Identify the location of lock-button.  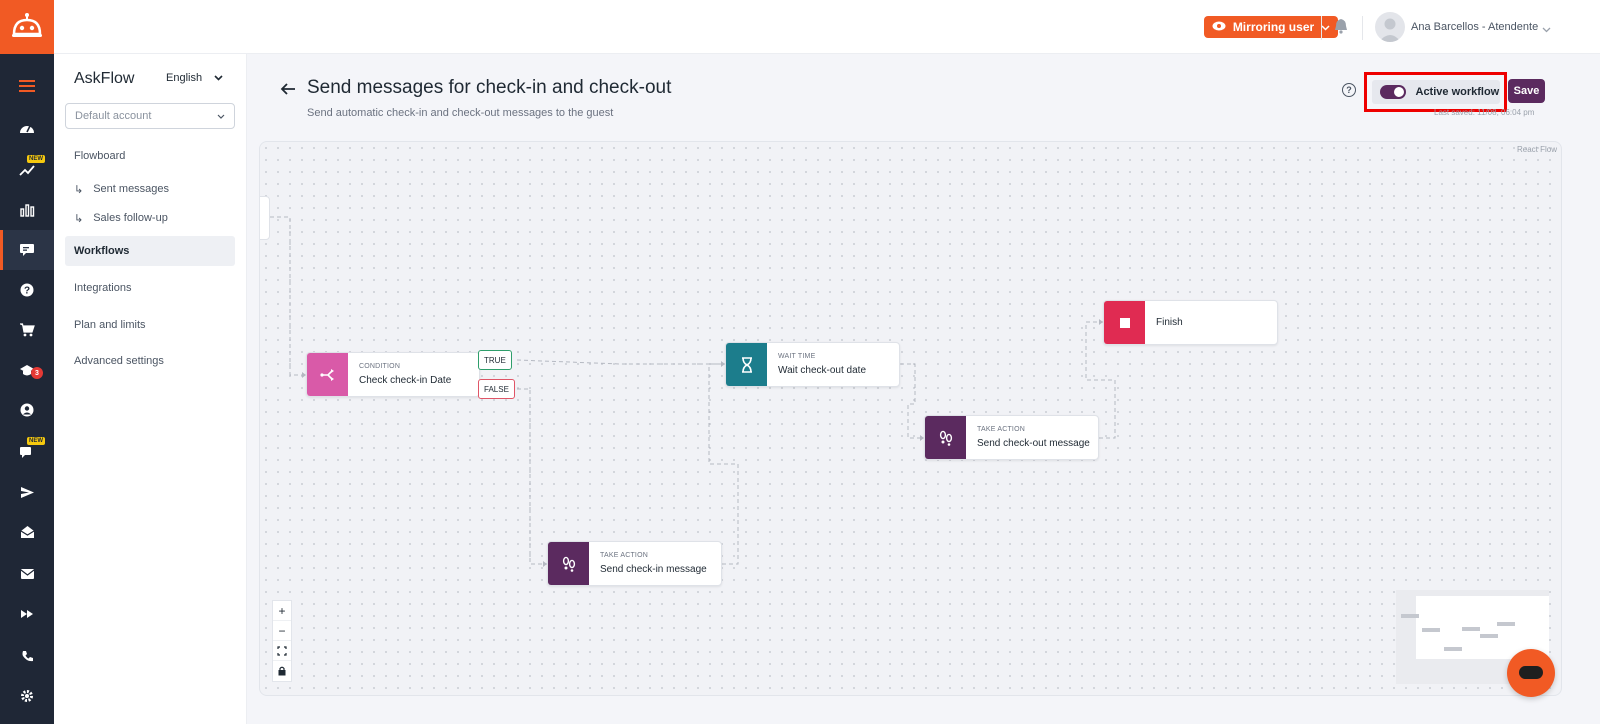
(282, 671).